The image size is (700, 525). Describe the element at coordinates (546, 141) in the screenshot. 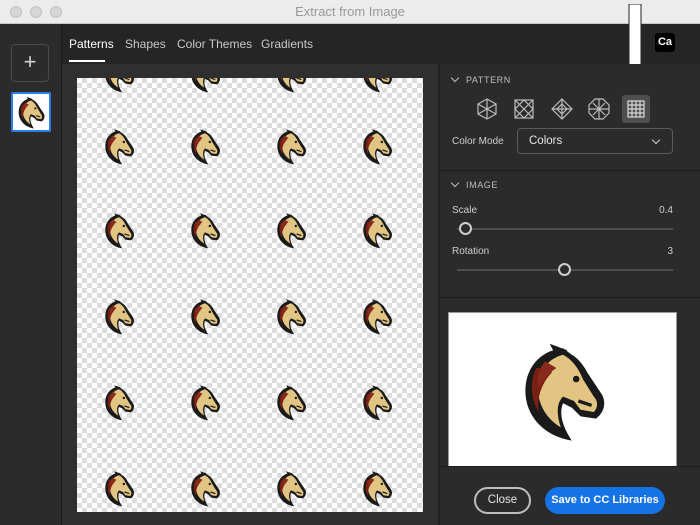

I see `color-mode-value: Colors` at that location.